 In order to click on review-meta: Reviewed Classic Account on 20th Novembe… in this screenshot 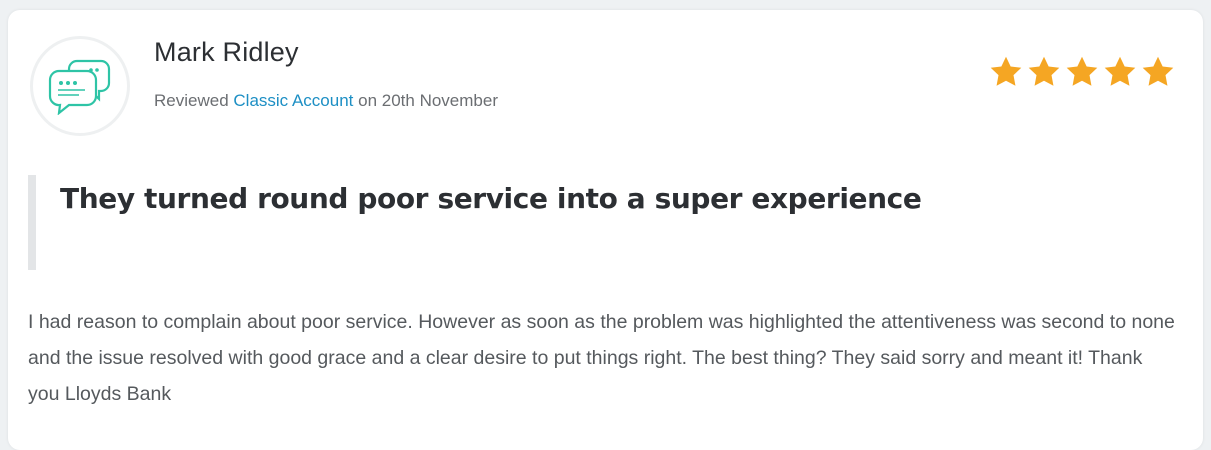, I will do `click(326, 101)`.